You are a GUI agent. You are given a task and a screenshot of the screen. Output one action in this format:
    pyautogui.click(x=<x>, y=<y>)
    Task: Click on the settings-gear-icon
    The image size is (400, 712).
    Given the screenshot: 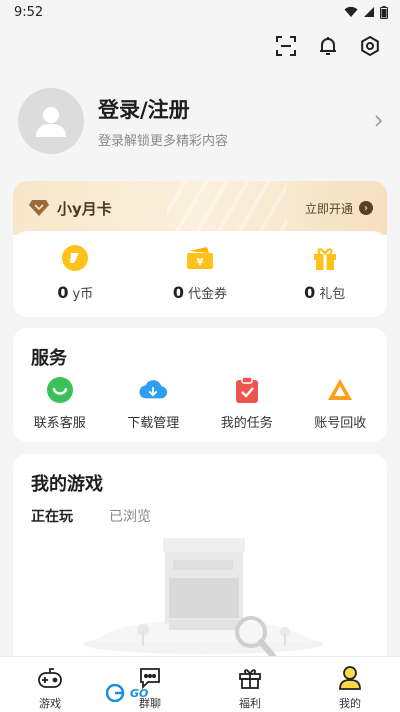 What is the action you would take?
    pyautogui.click(x=370, y=46)
    